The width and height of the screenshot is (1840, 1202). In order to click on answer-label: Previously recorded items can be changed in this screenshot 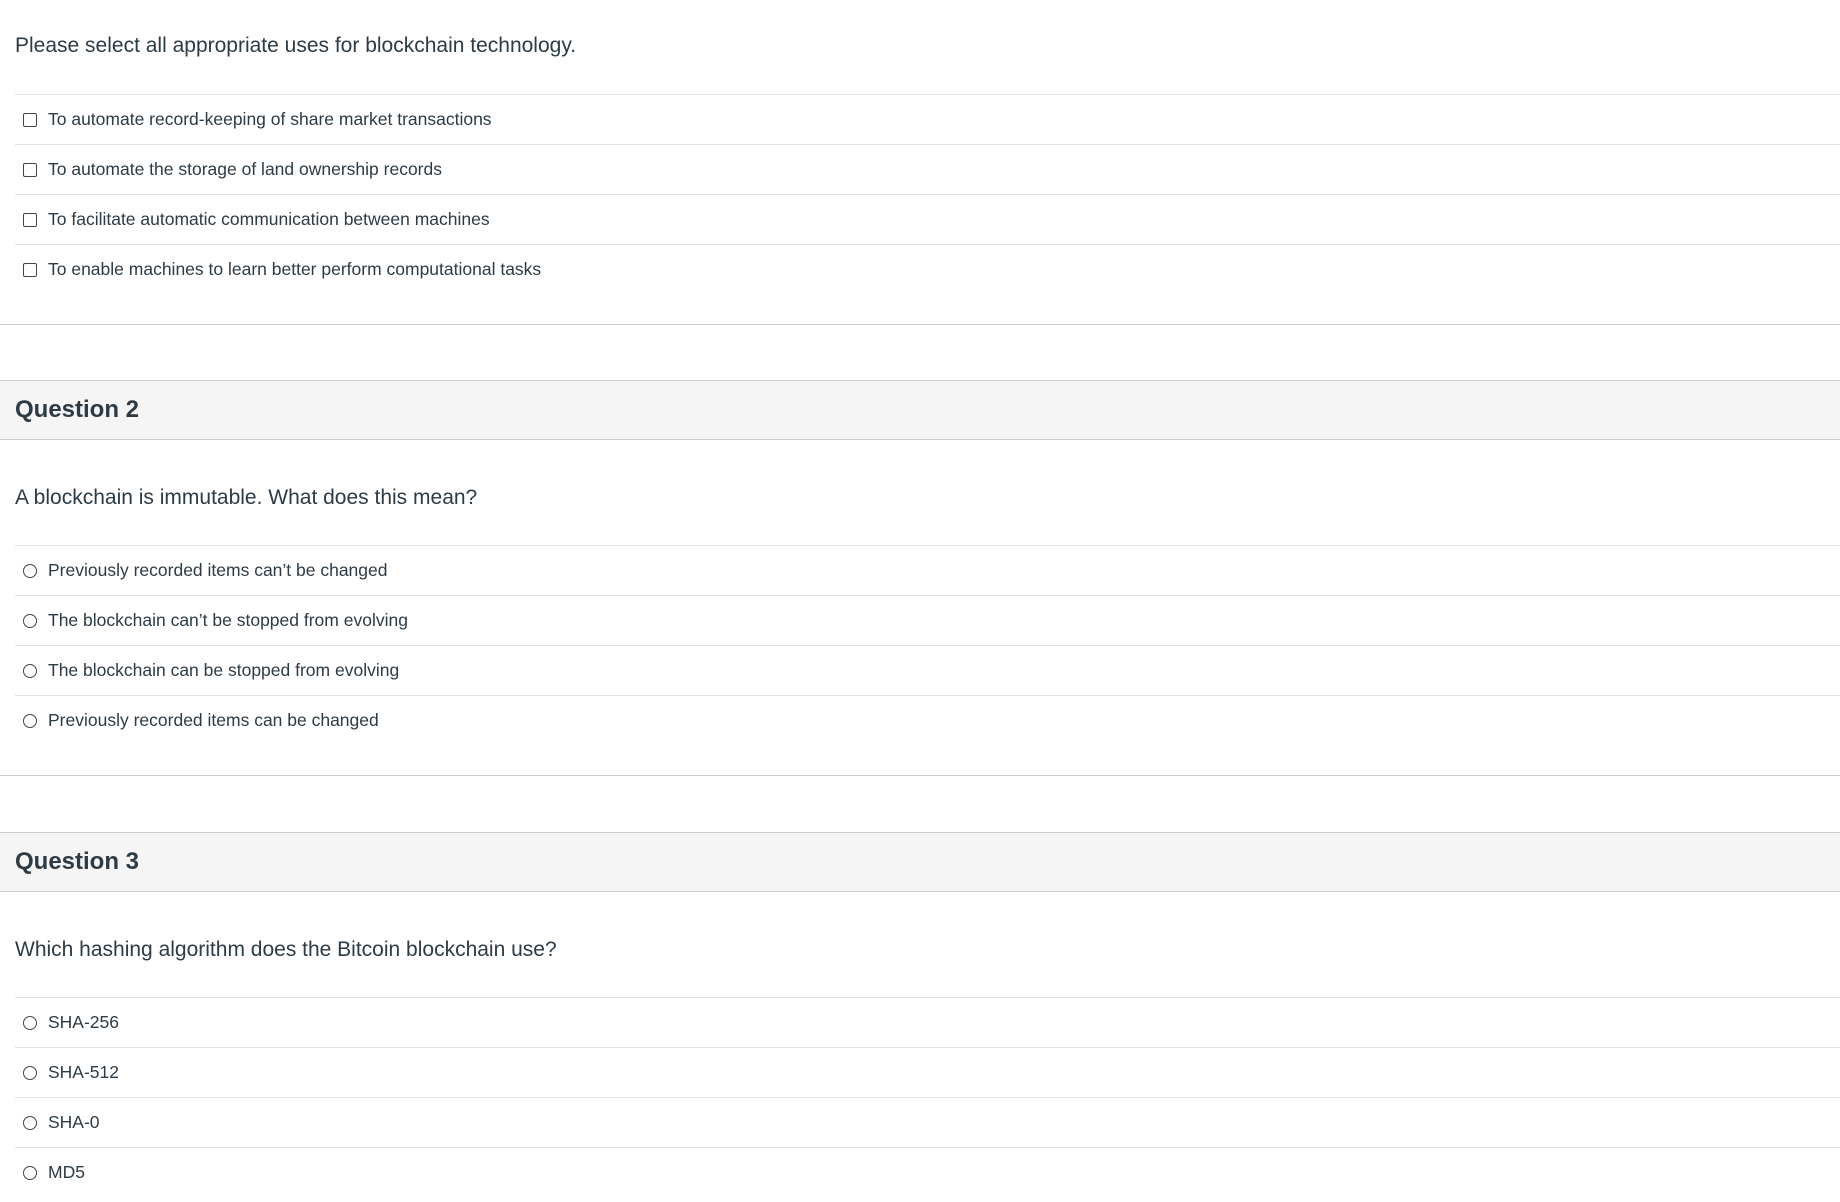, I will do `click(213, 720)`.